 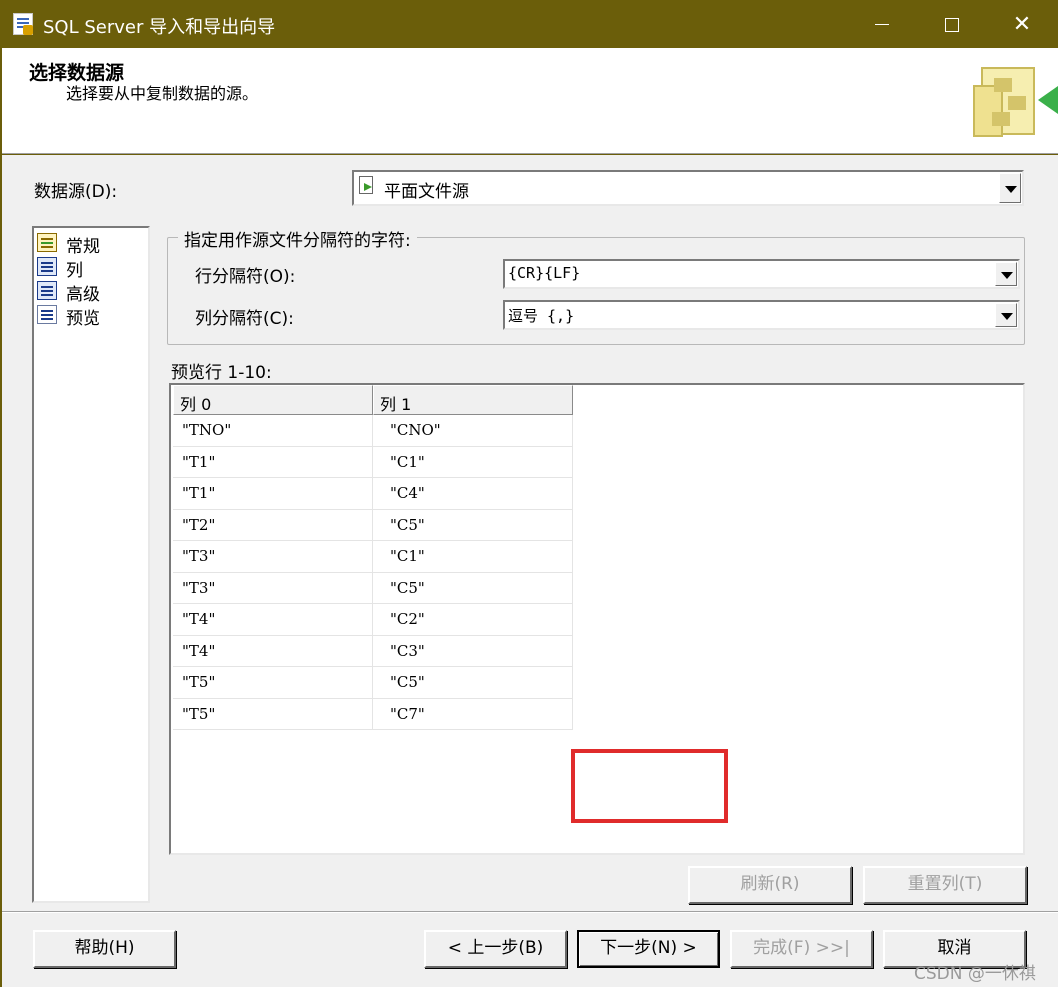 What do you see at coordinates (273, 525) in the screenshot?
I see `table-cell: "T2"` at bounding box center [273, 525].